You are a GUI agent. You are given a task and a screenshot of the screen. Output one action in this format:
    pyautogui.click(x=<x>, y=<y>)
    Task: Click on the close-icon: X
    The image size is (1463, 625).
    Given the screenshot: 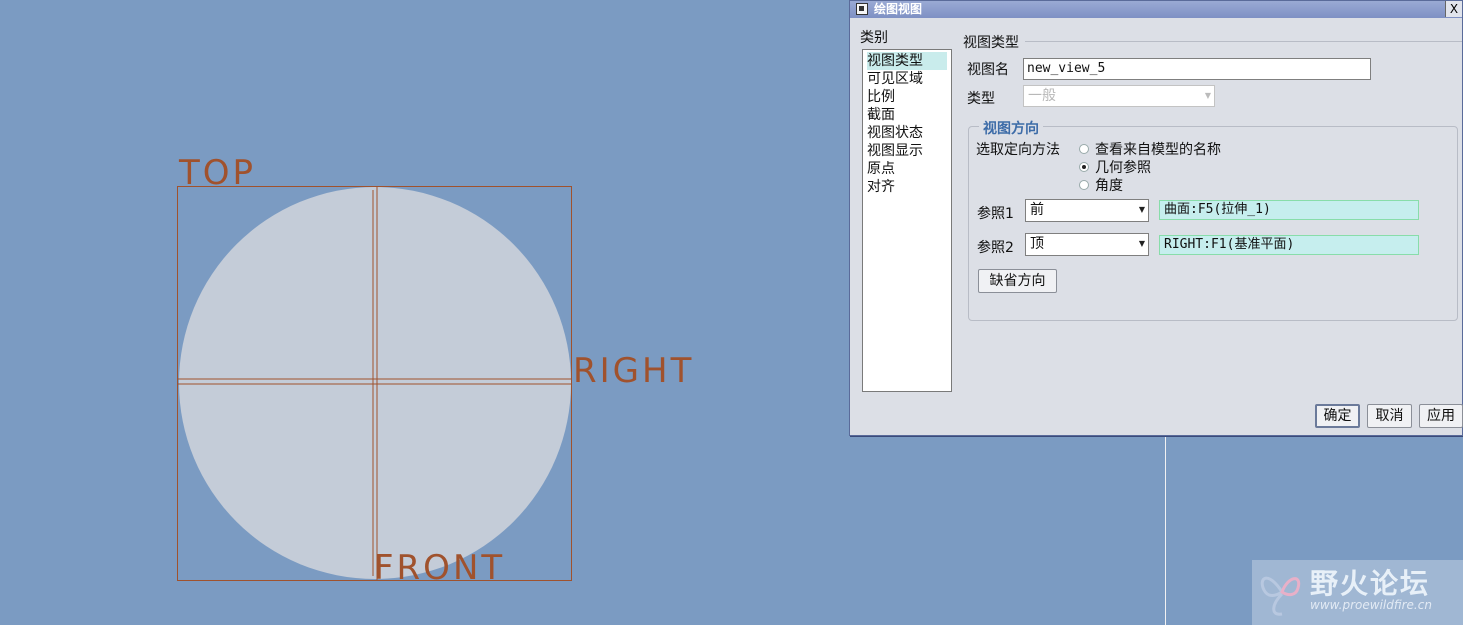 What is the action you would take?
    pyautogui.click(x=1453, y=9)
    